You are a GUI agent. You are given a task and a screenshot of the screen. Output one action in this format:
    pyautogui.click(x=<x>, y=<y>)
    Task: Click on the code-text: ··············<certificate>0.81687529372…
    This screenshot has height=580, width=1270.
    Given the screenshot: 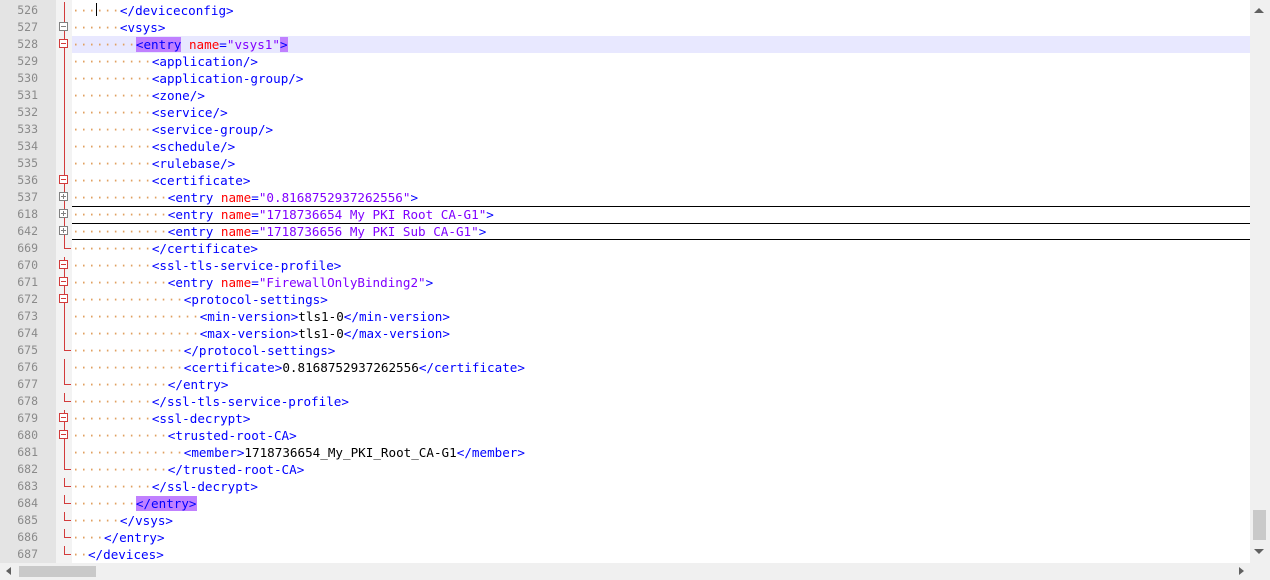 What is the action you would take?
    pyautogui.click(x=661, y=367)
    